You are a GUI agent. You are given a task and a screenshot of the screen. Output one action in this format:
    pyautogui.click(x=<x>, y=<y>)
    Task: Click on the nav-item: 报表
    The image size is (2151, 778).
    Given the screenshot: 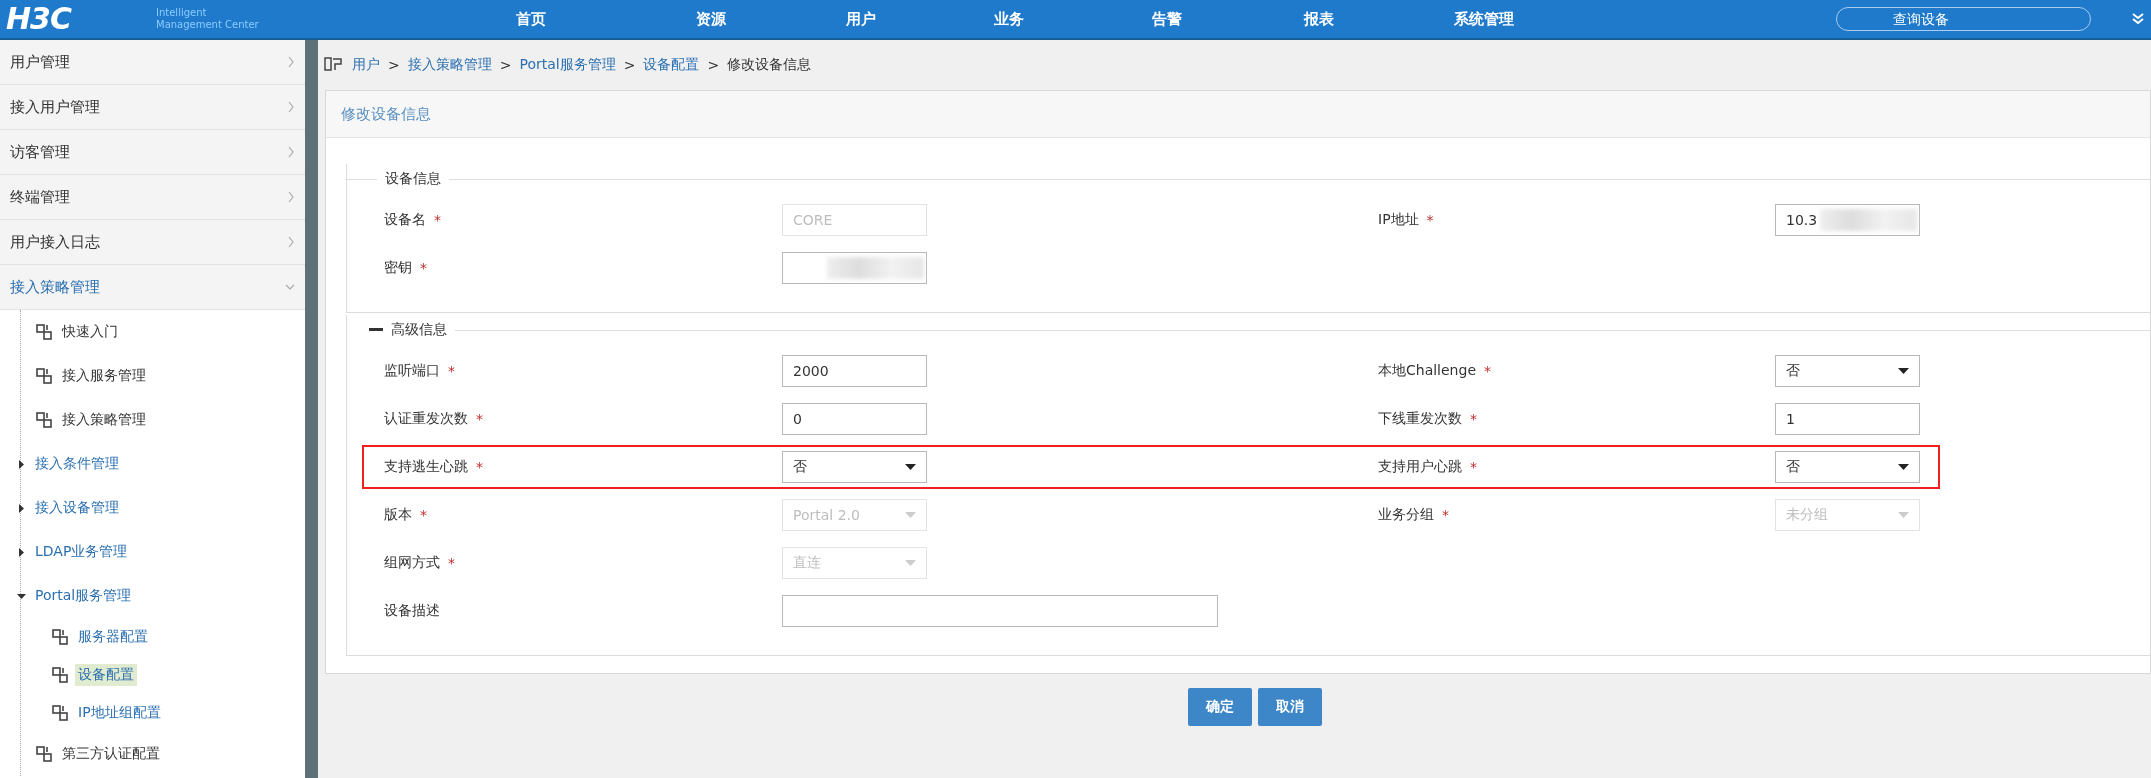 What is the action you would take?
    pyautogui.click(x=1319, y=19)
    